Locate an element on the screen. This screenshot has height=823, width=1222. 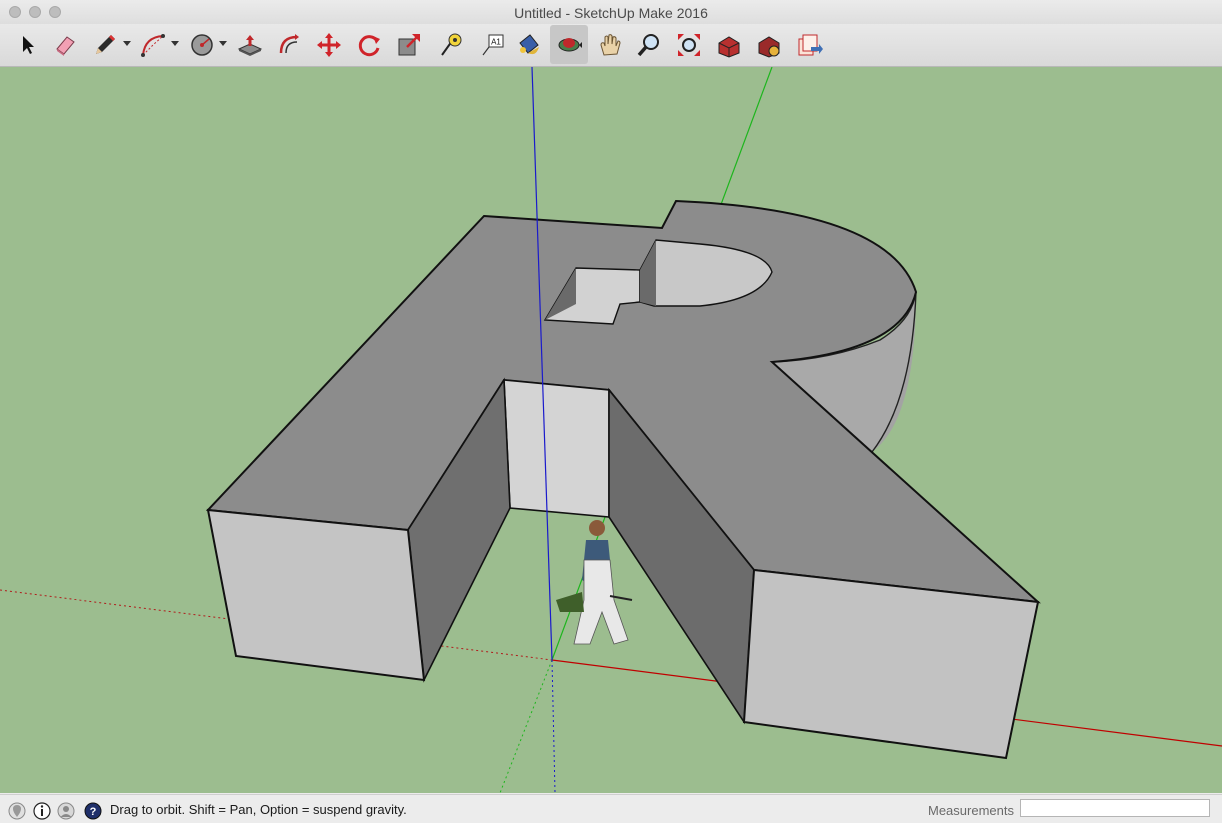
warehouse-icon is located at coordinates (729, 46).